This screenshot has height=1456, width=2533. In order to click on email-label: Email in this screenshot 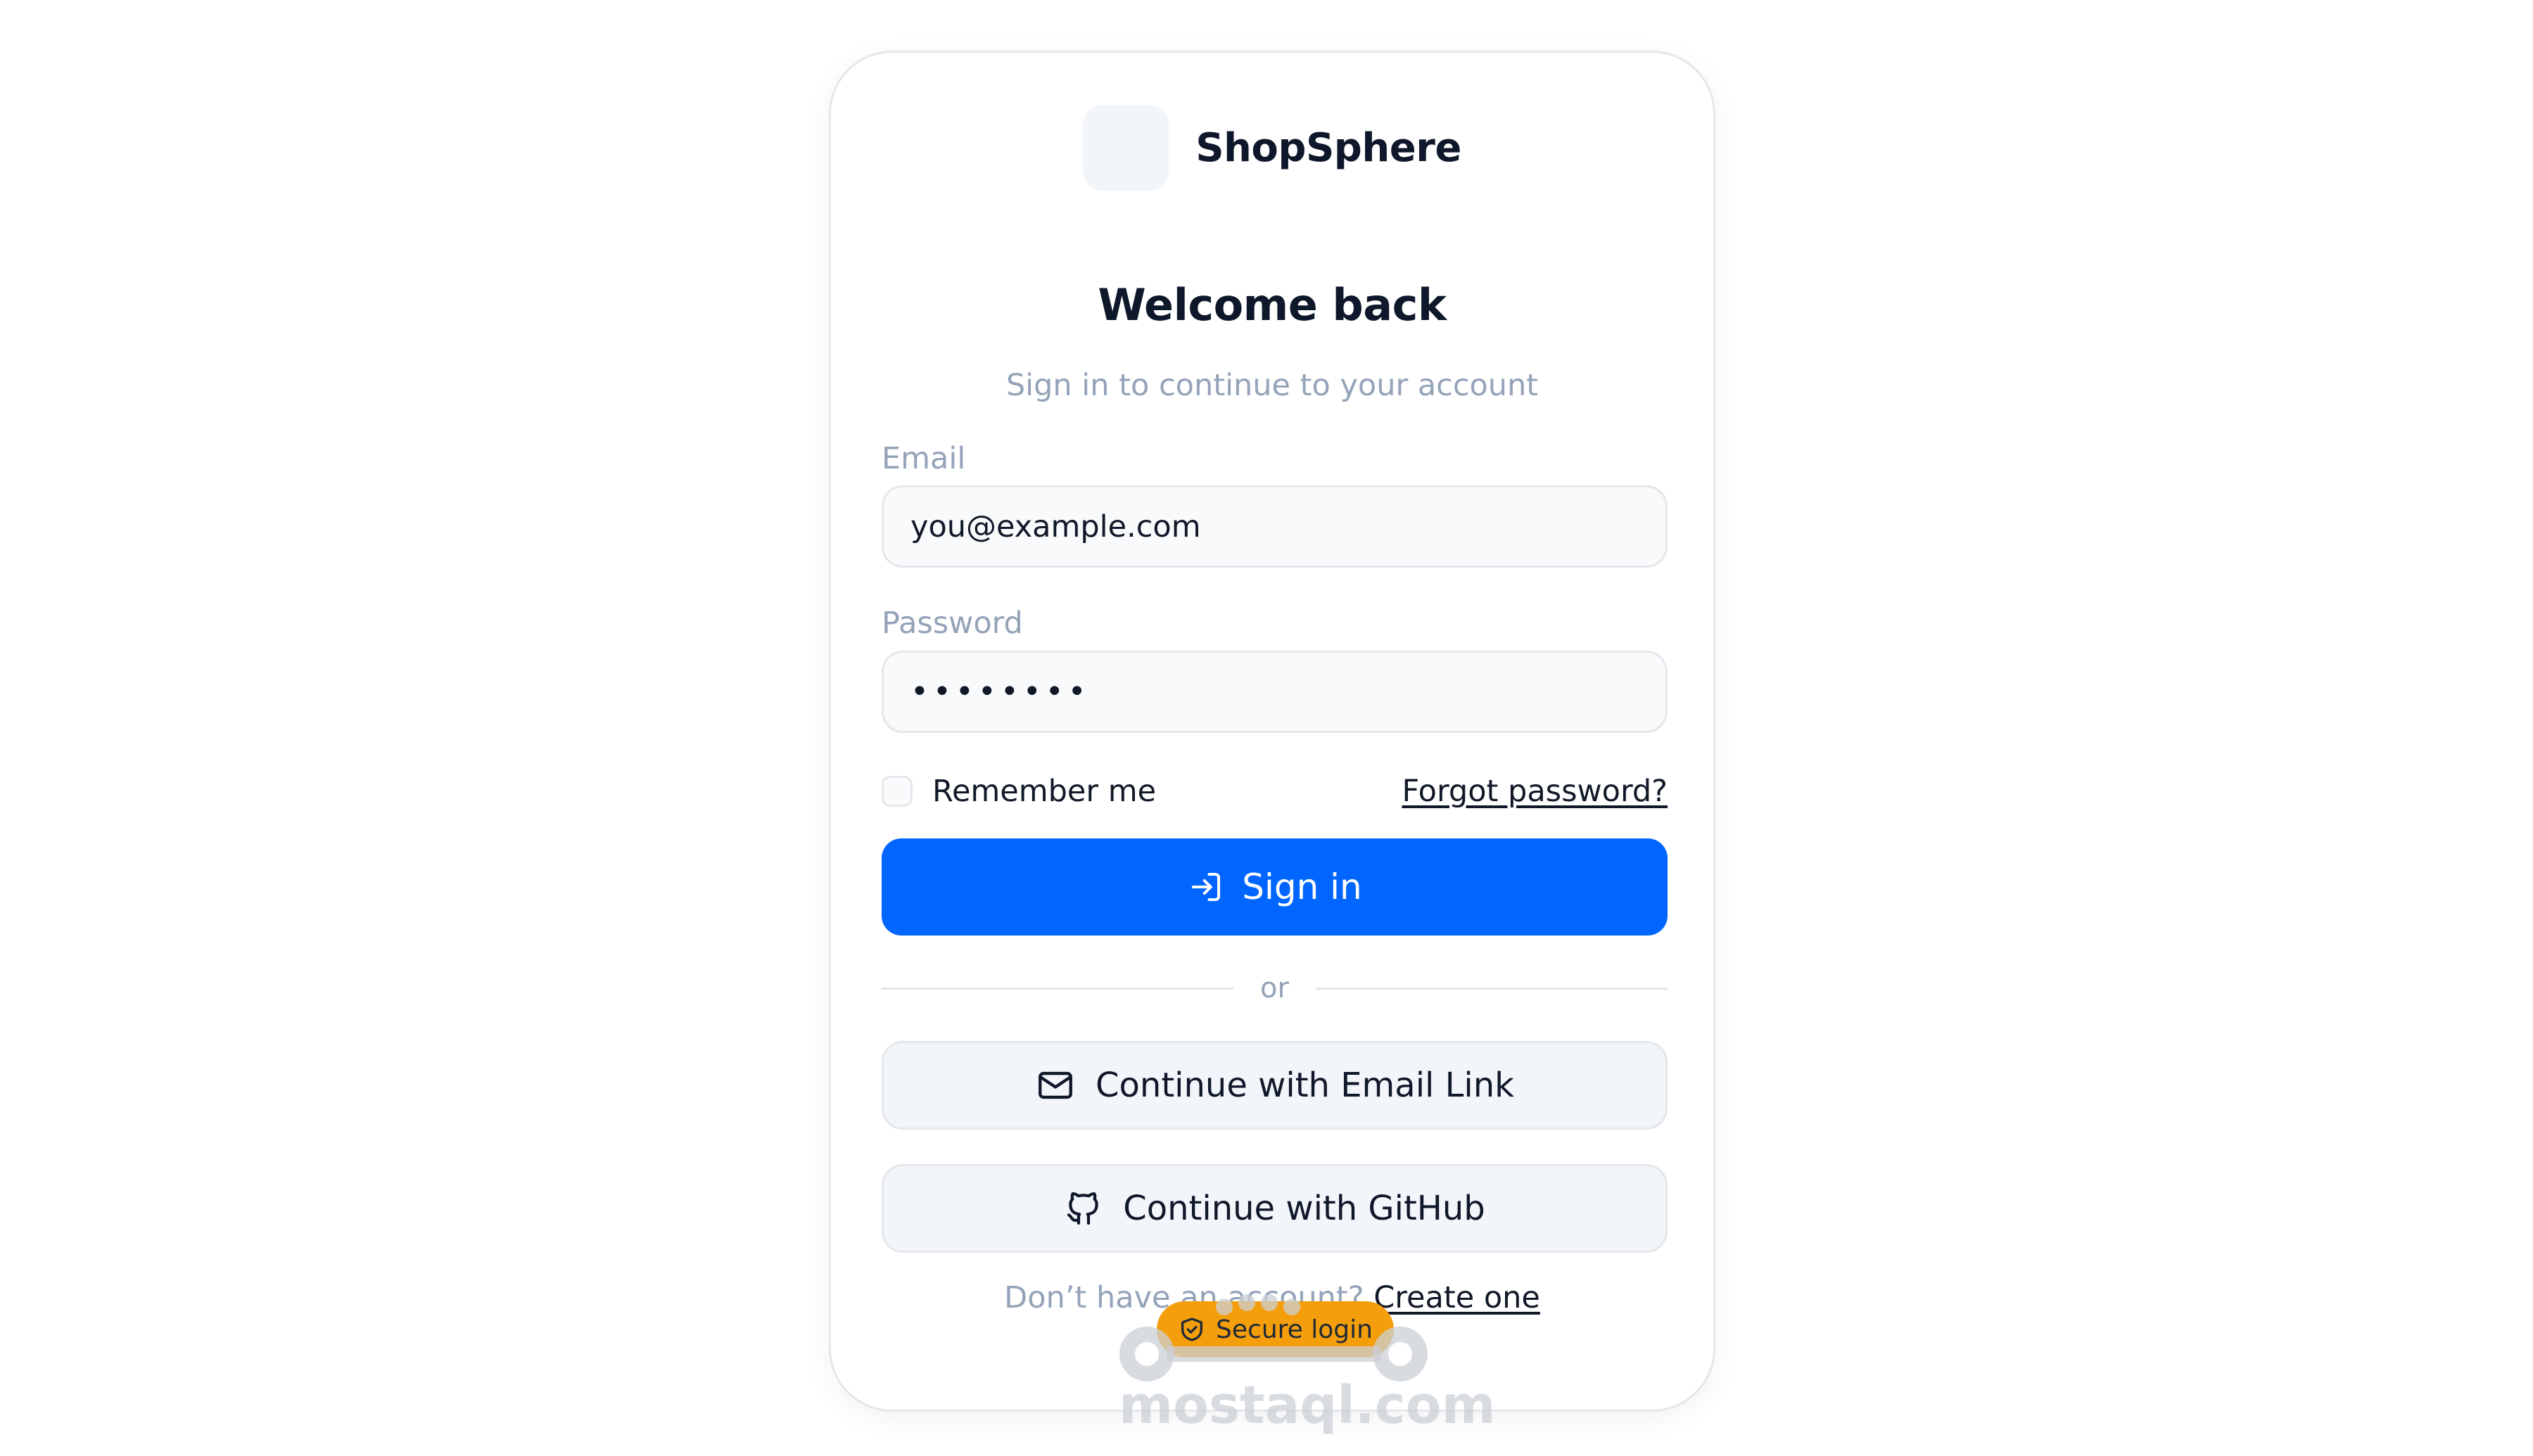, I will do `click(924, 458)`.